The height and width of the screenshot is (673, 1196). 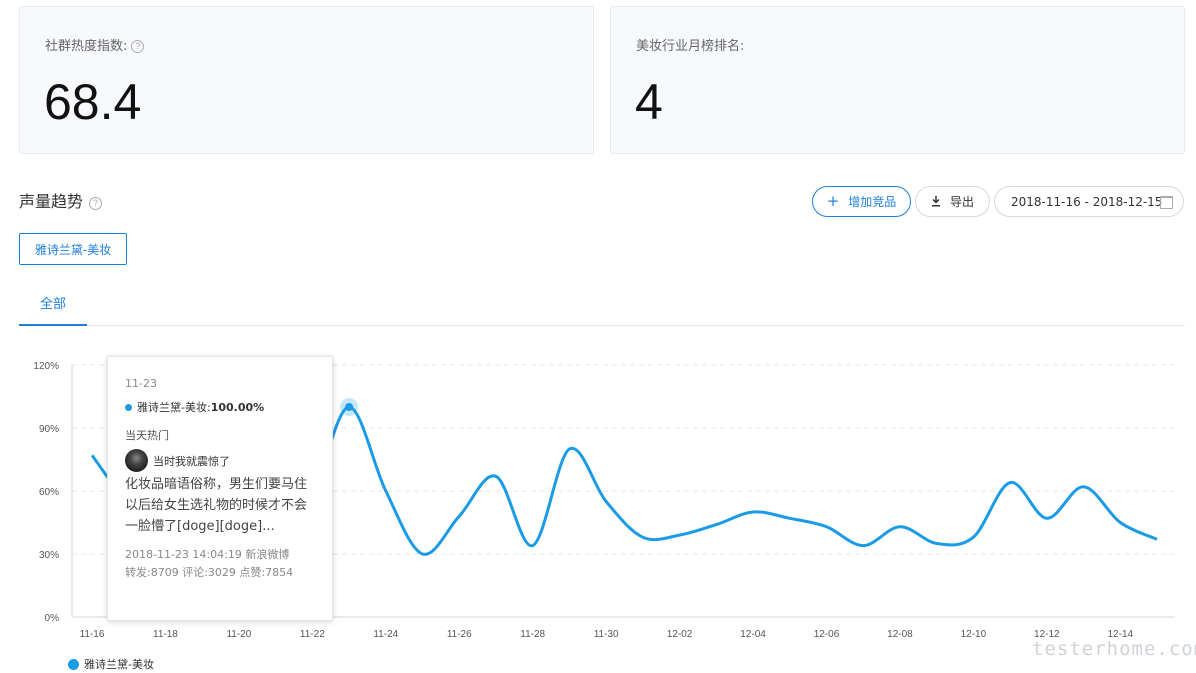 I want to click on tab-bar: 全部, so click(x=602, y=308).